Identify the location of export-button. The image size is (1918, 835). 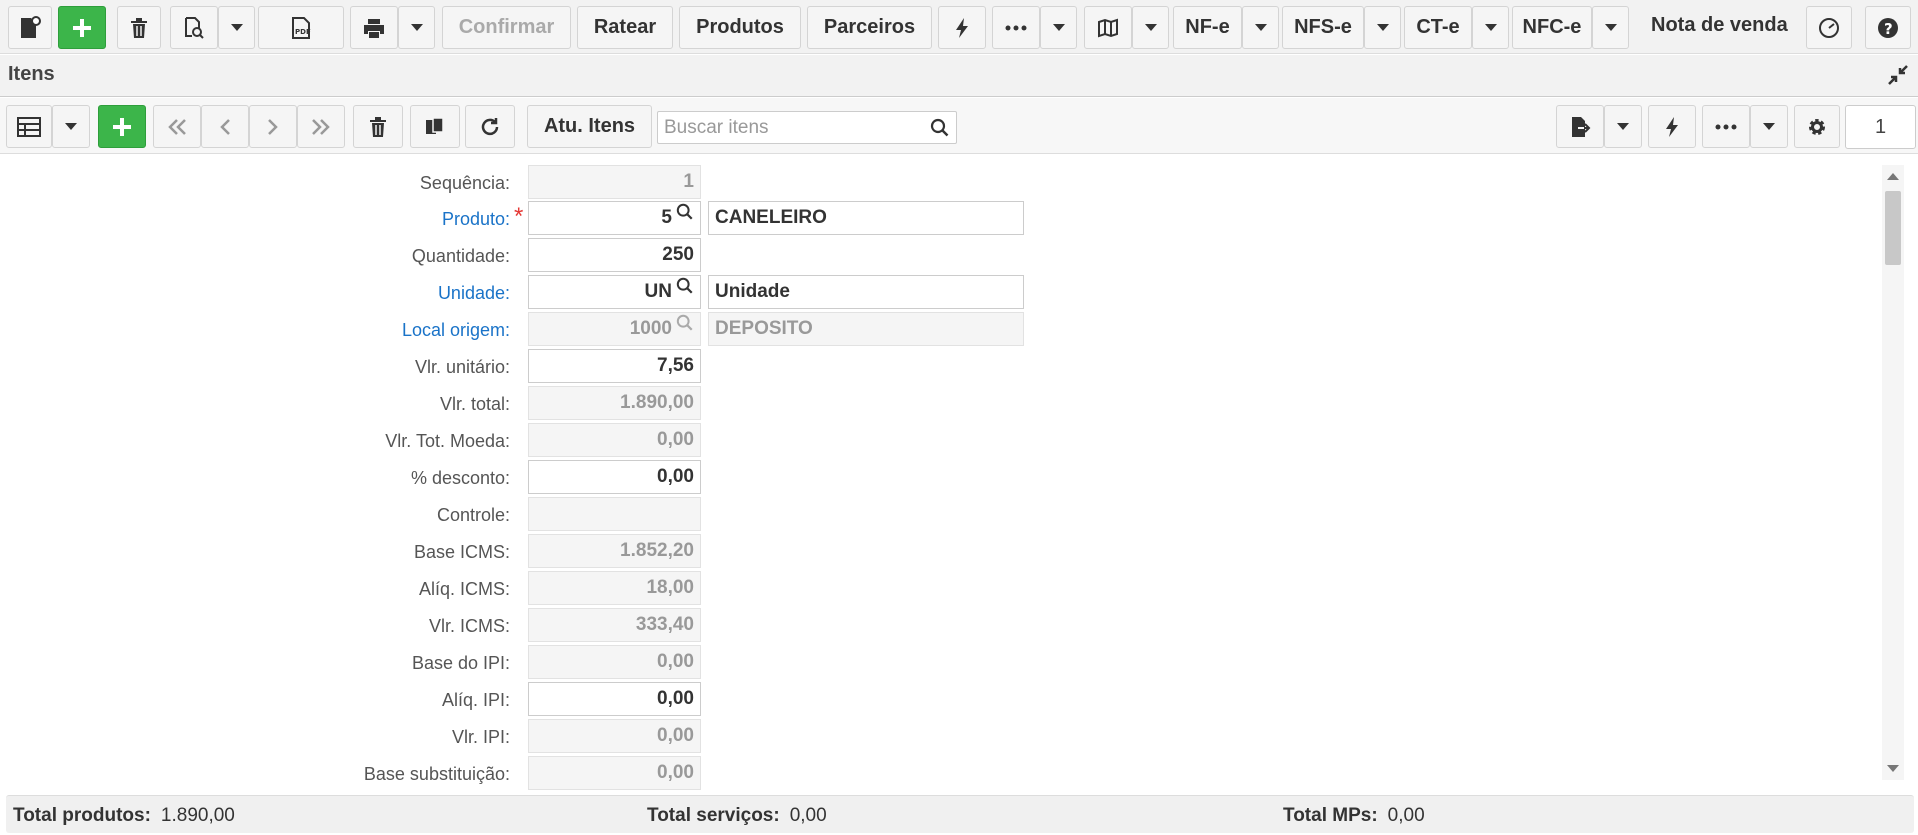
(1580, 126).